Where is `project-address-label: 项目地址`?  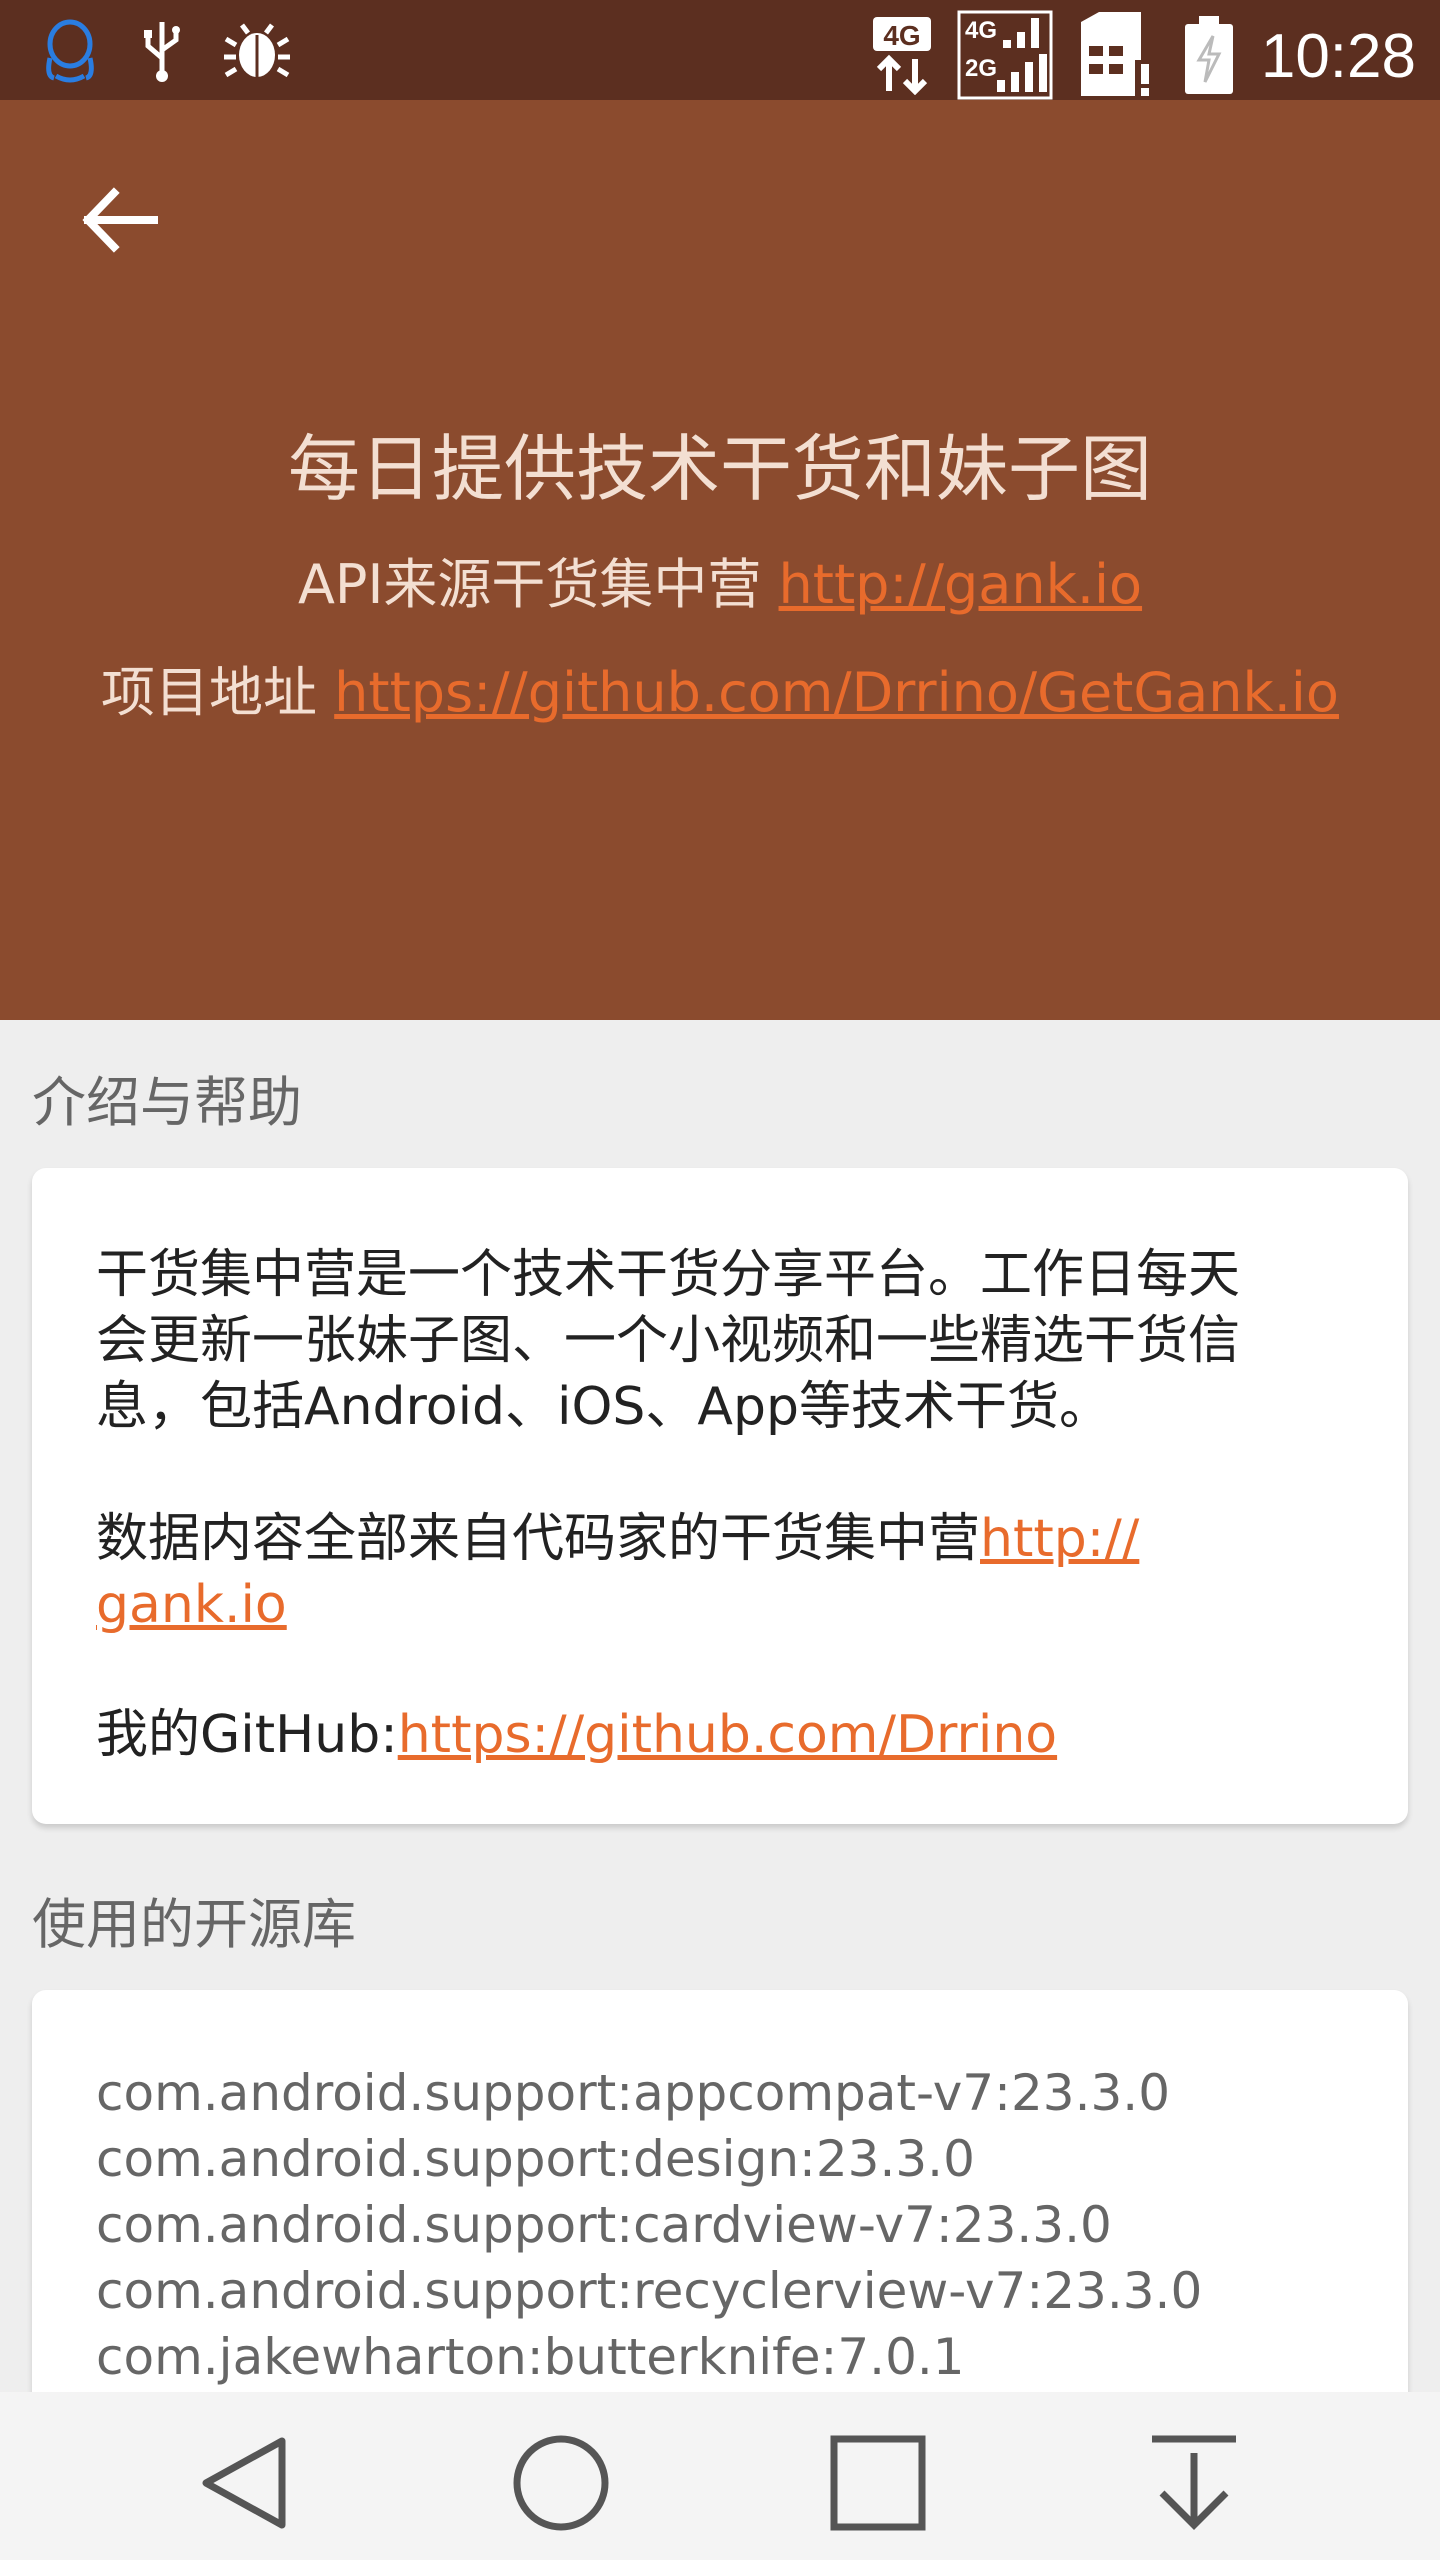
project-address-label: 项目地址 is located at coordinates (218, 692).